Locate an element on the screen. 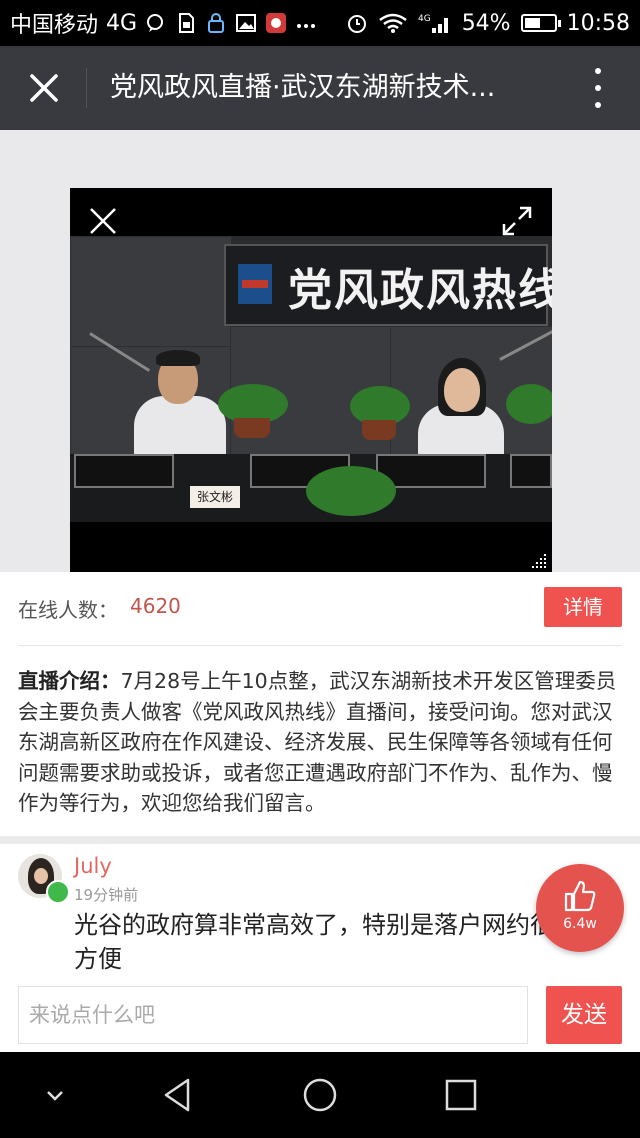 The width and height of the screenshot is (640, 1138). status-bar: 中国移动 4G 4G 54% 10:58 is located at coordinates (320, 23).